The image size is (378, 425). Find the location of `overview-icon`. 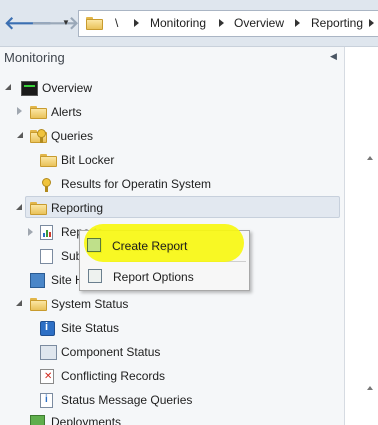

overview-icon is located at coordinates (29, 88).